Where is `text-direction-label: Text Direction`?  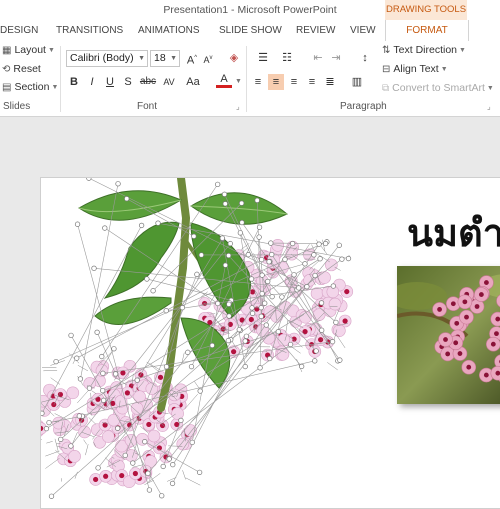
text-direction-label: Text Direction is located at coordinates (425, 50).